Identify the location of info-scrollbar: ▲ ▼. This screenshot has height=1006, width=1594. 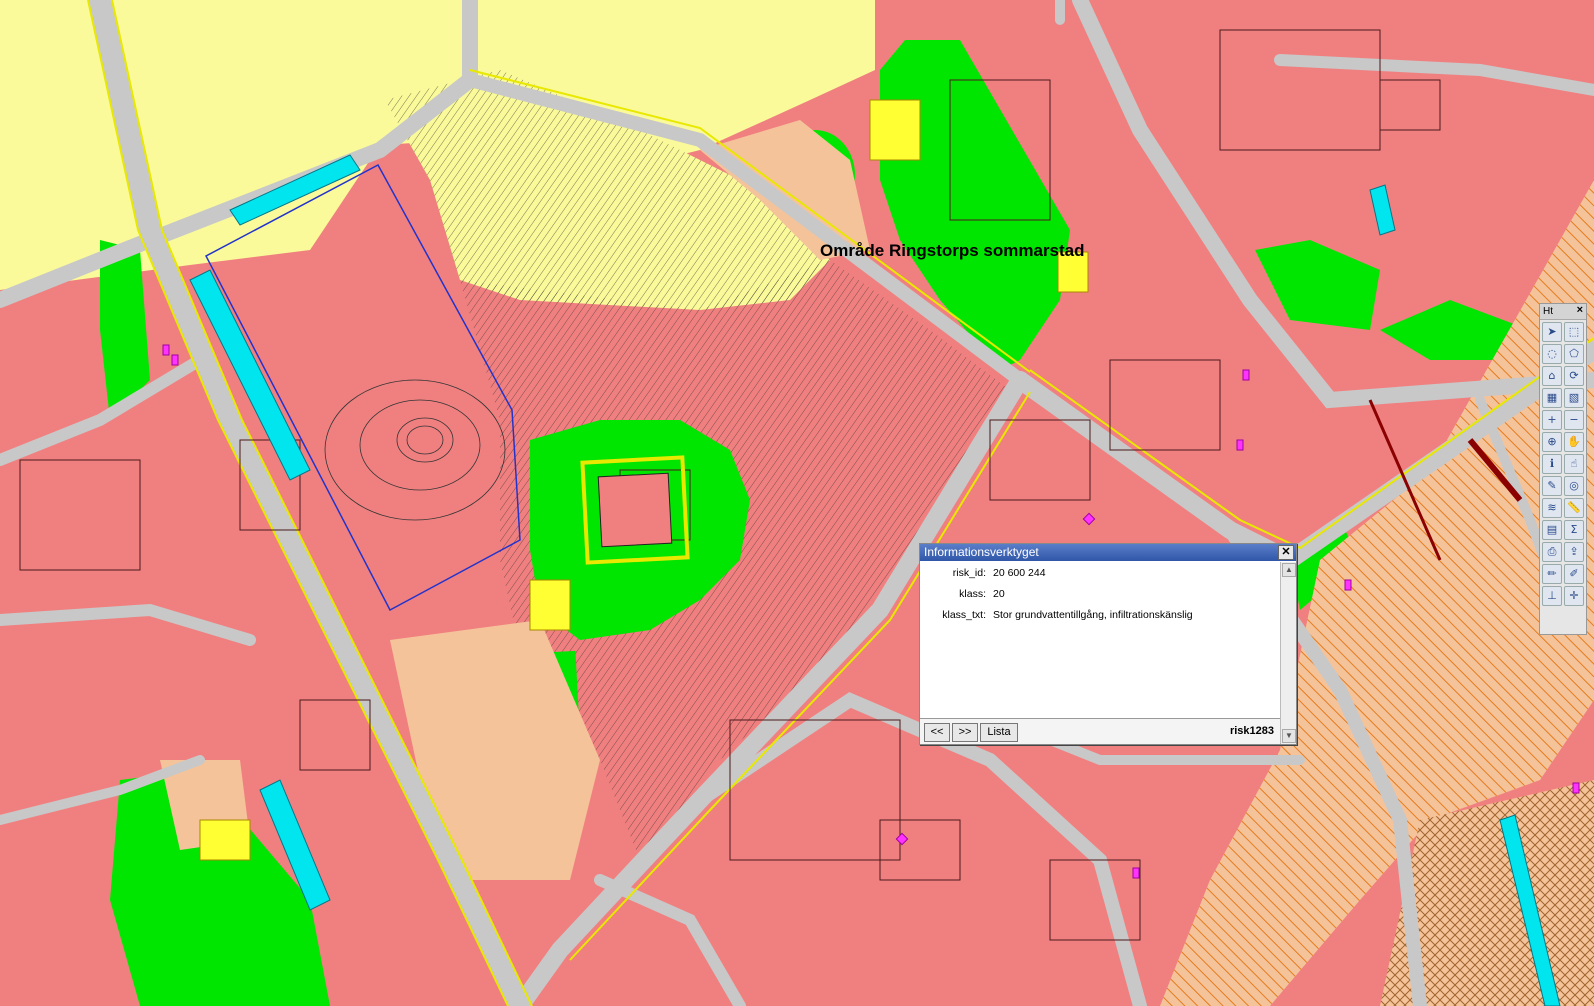
(1288, 653).